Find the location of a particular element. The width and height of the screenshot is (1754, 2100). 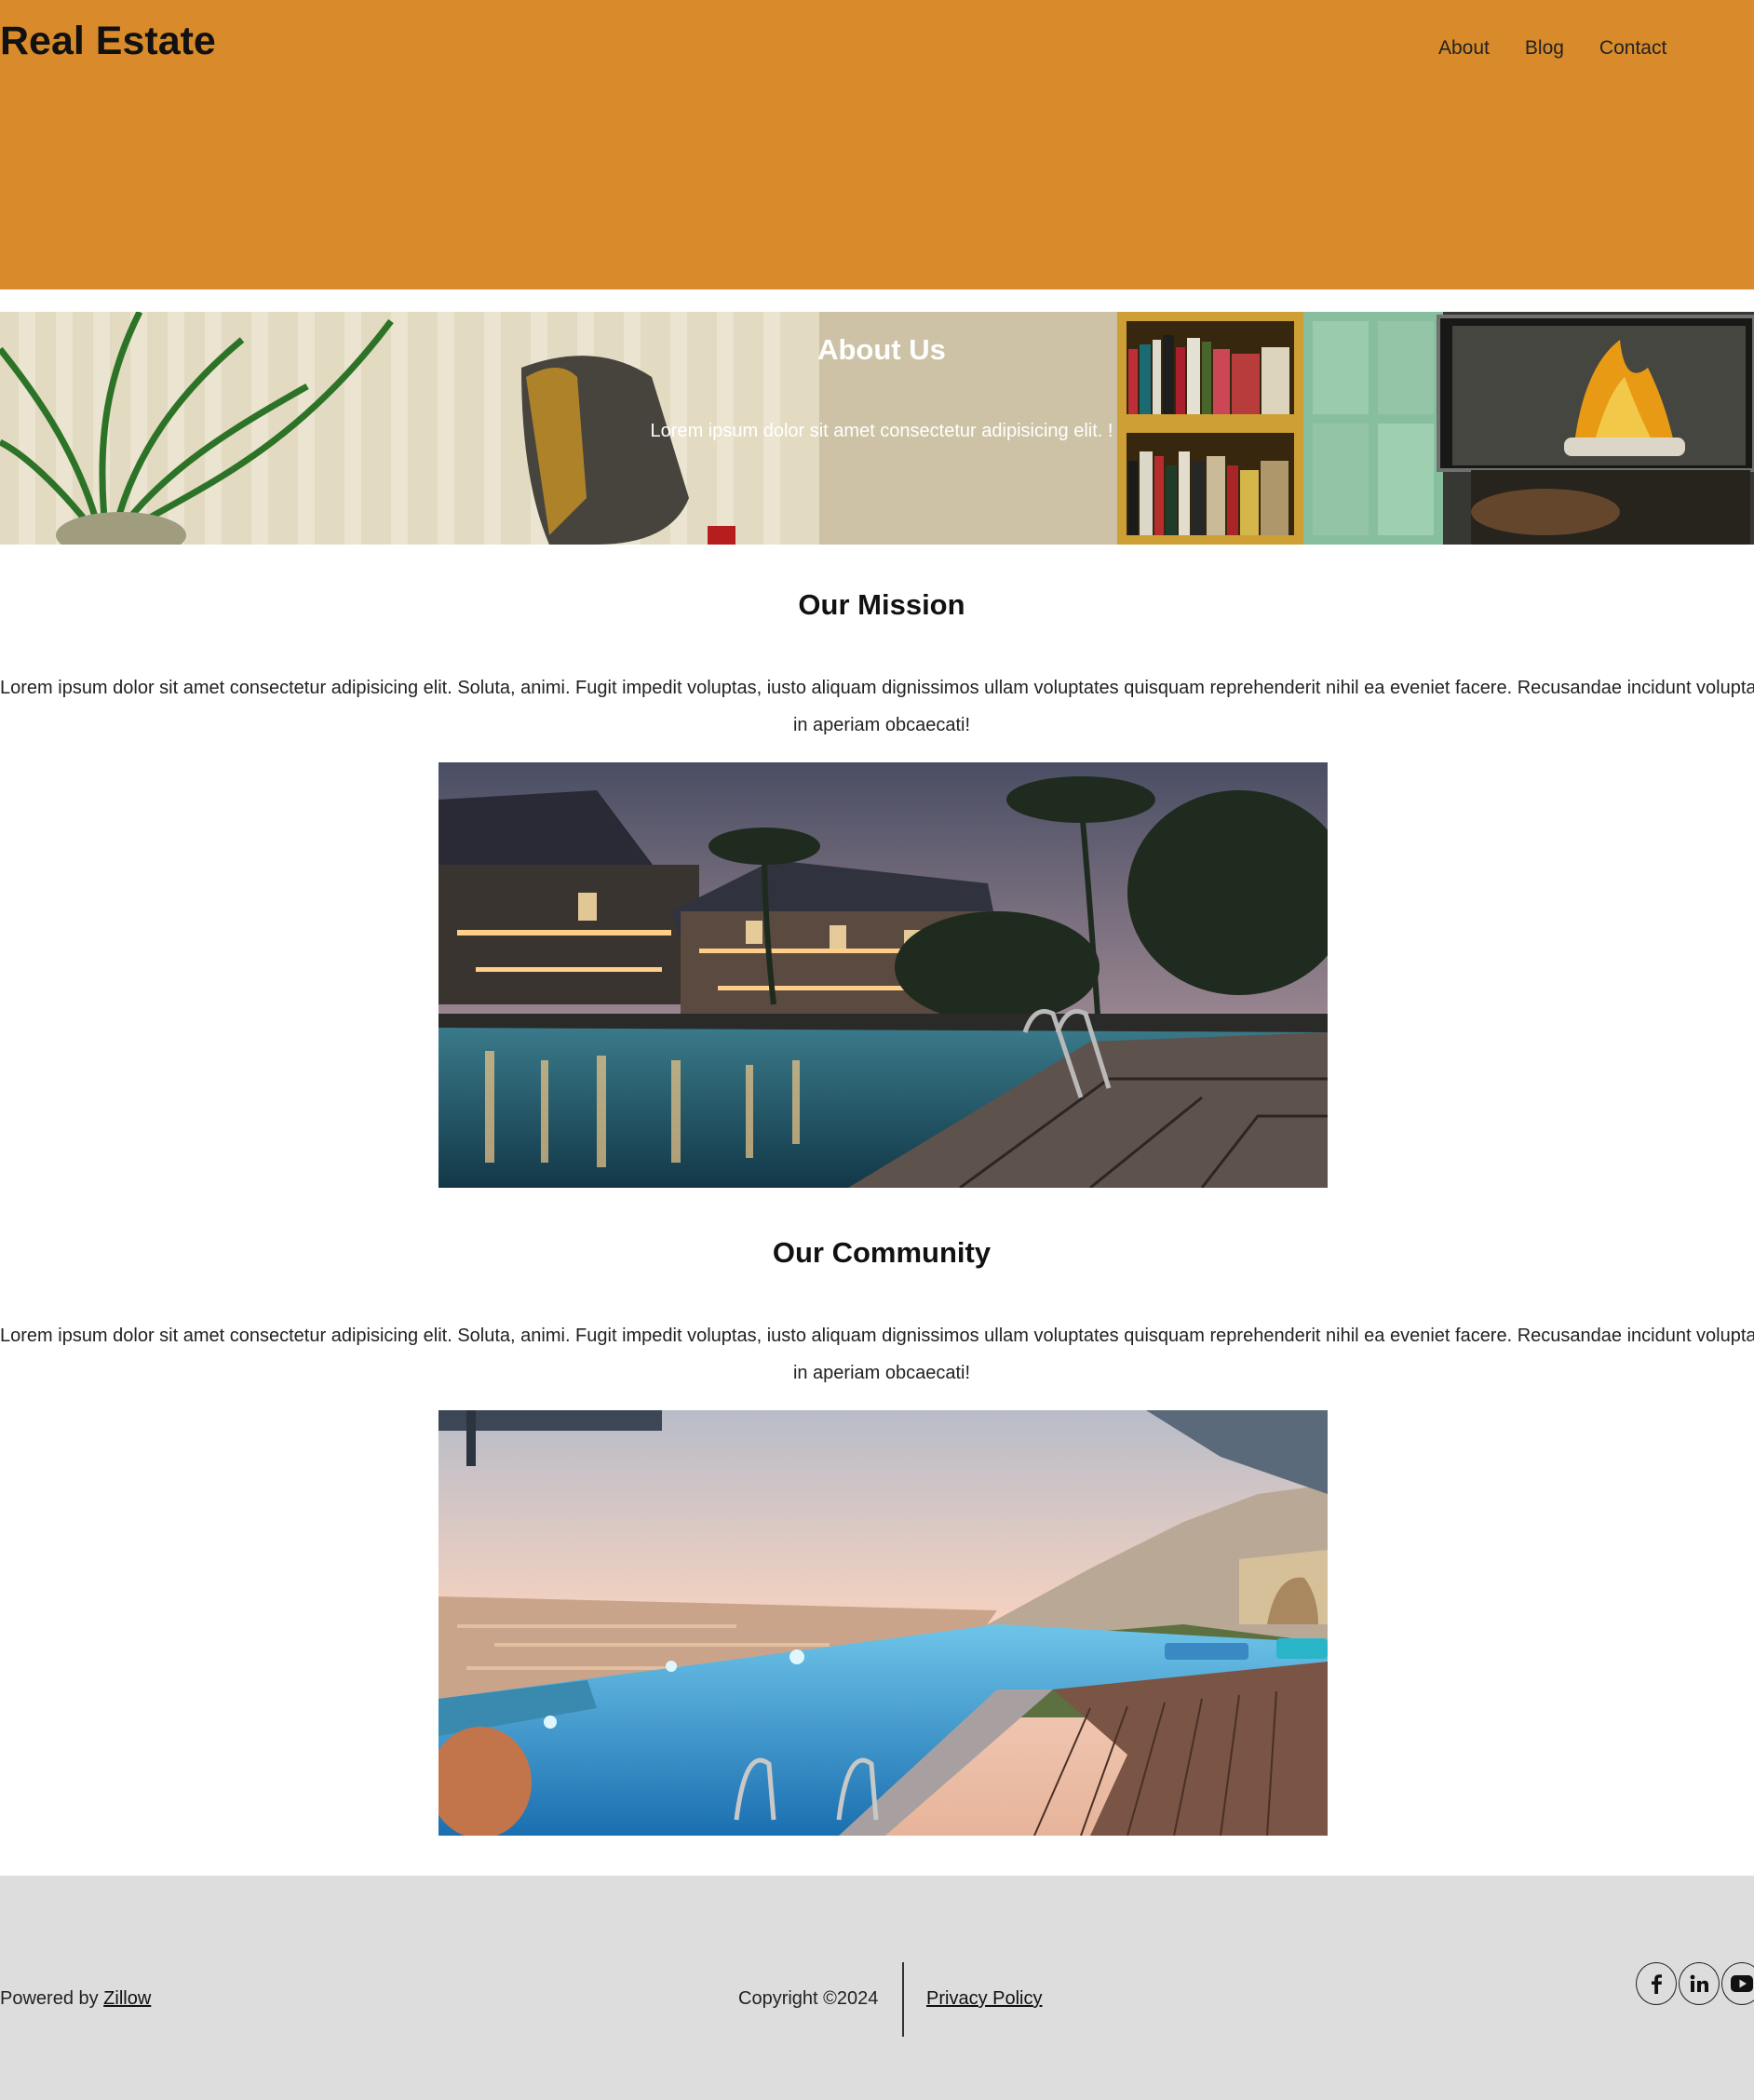

site-header: Real Estate About Blog Contact is located at coordinates (877, 144).